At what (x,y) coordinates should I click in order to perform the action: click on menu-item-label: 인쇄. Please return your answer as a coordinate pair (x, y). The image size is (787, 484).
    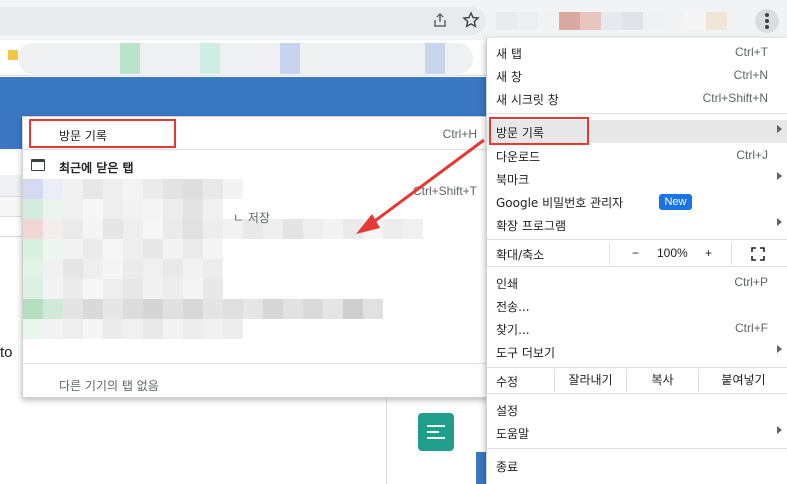
    Looking at the image, I should click on (507, 284).